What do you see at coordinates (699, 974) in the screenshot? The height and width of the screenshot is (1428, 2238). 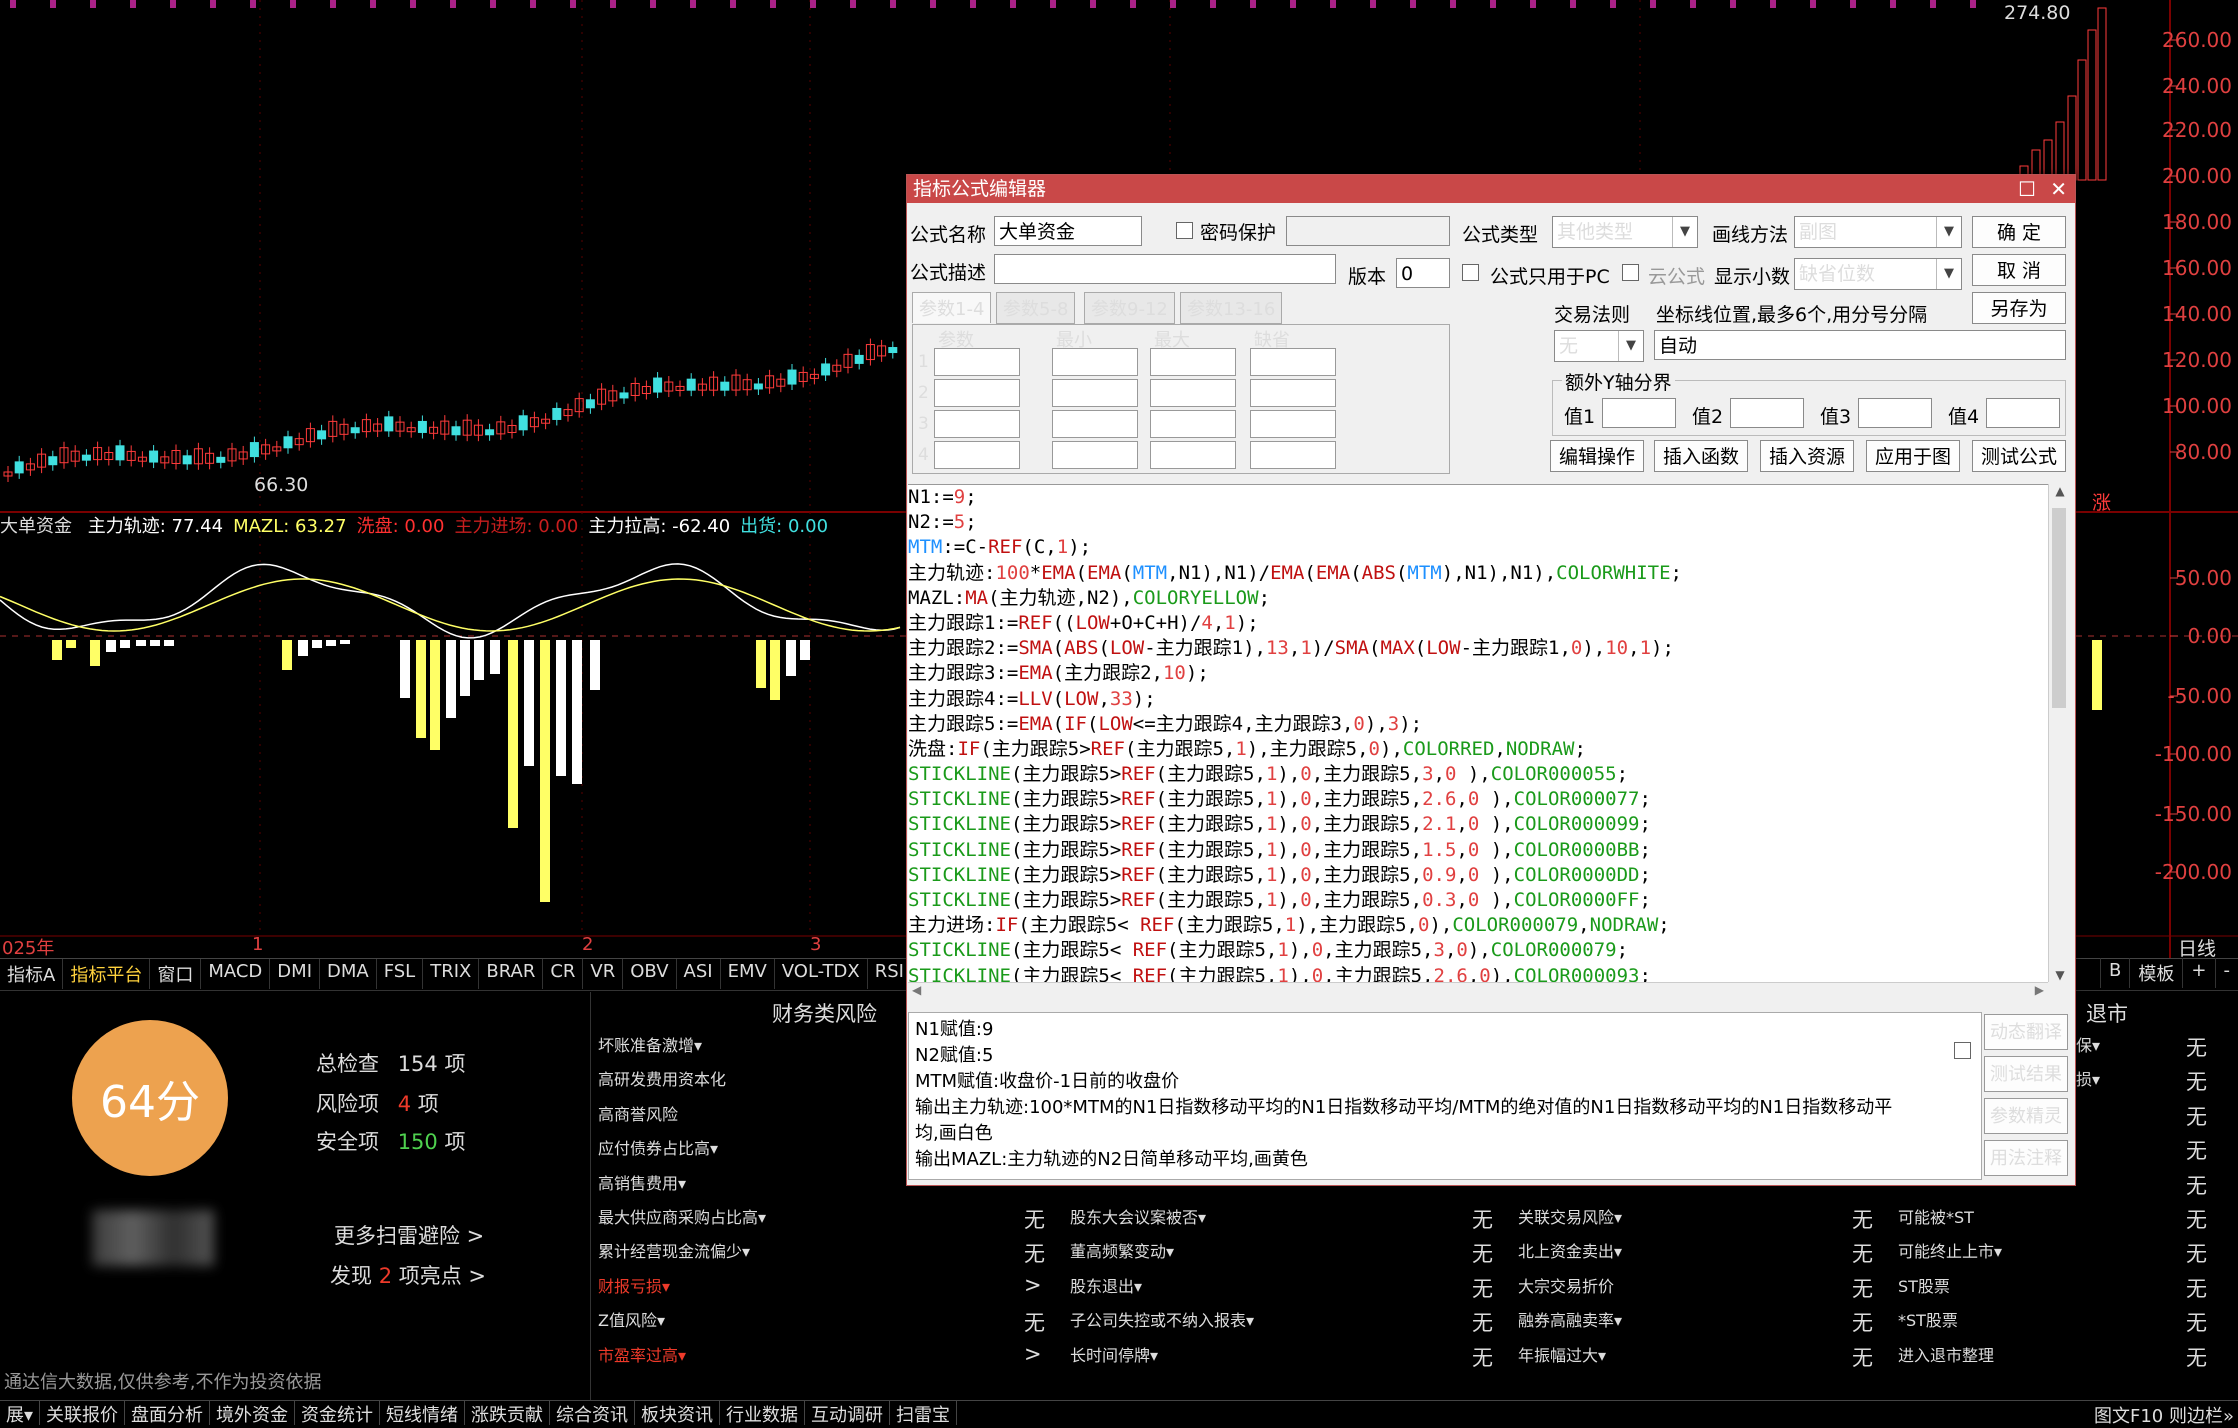 I see `indicator-tab: ASI` at bounding box center [699, 974].